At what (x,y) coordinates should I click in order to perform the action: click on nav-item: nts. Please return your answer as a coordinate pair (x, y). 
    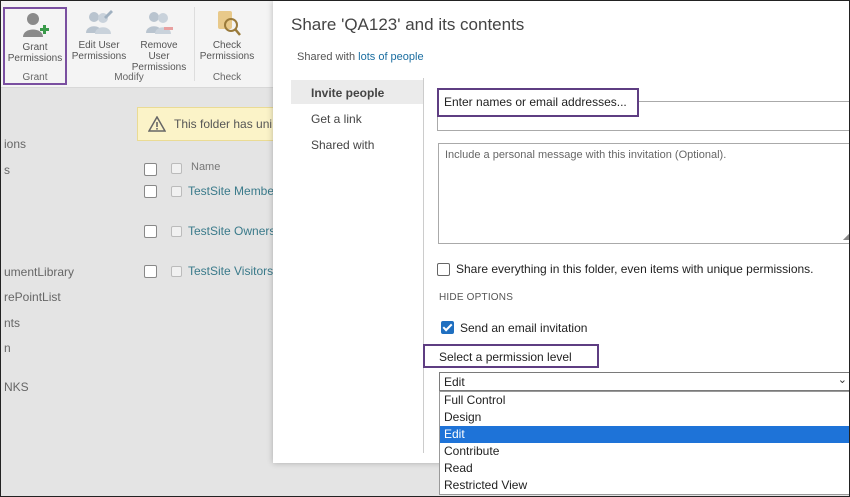
    Looking at the image, I should click on (12, 323).